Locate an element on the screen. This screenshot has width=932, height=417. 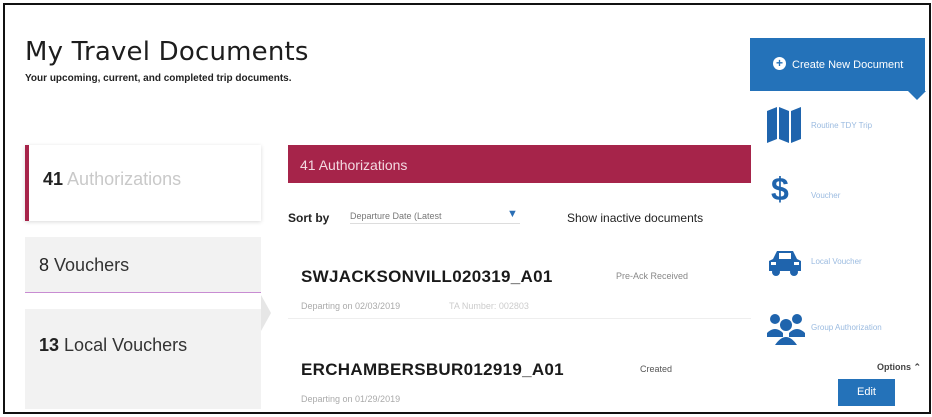
sidebar-item-authorizations: 41 Authorizations is located at coordinates (143, 183).